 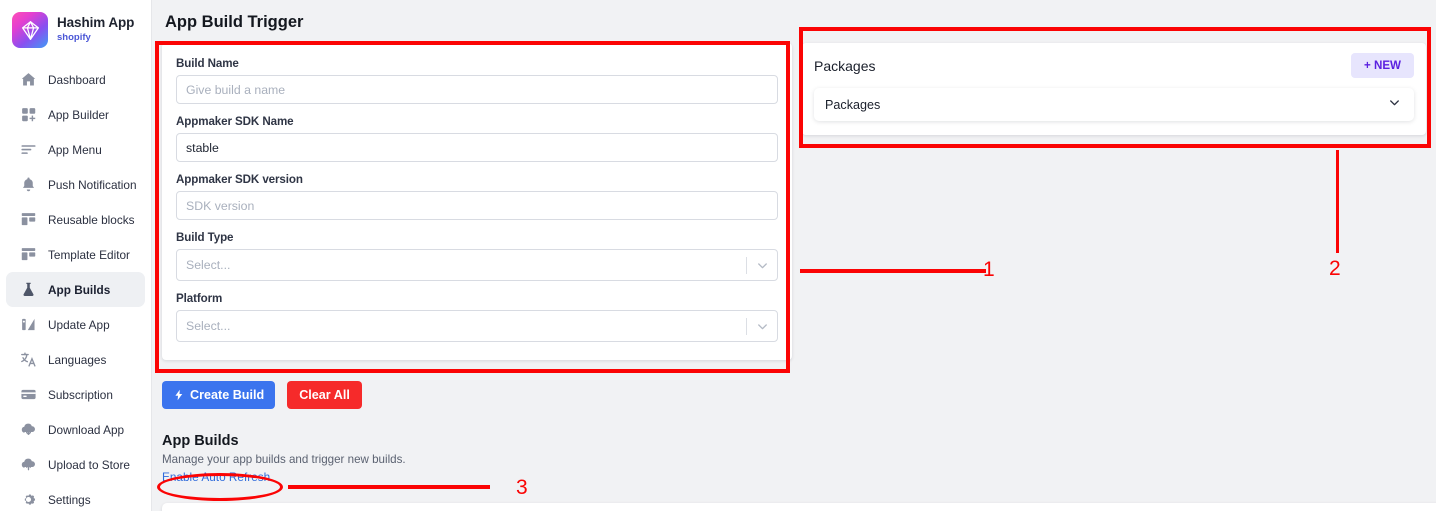 I want to click on page-title: App Build Trigger, so click(x=234, y=22).